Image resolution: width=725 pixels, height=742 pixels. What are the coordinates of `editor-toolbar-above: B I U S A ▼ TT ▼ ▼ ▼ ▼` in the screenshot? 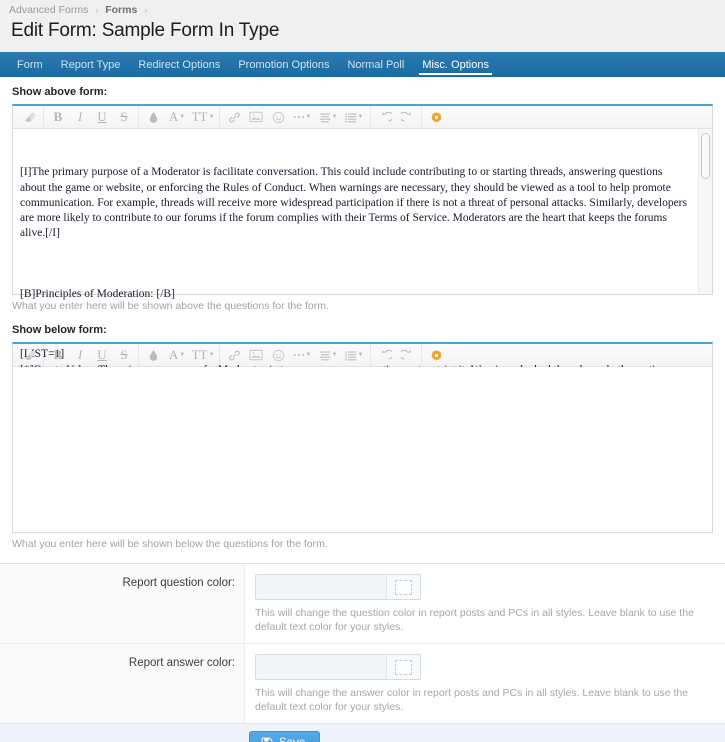 It's located at (362, 117).